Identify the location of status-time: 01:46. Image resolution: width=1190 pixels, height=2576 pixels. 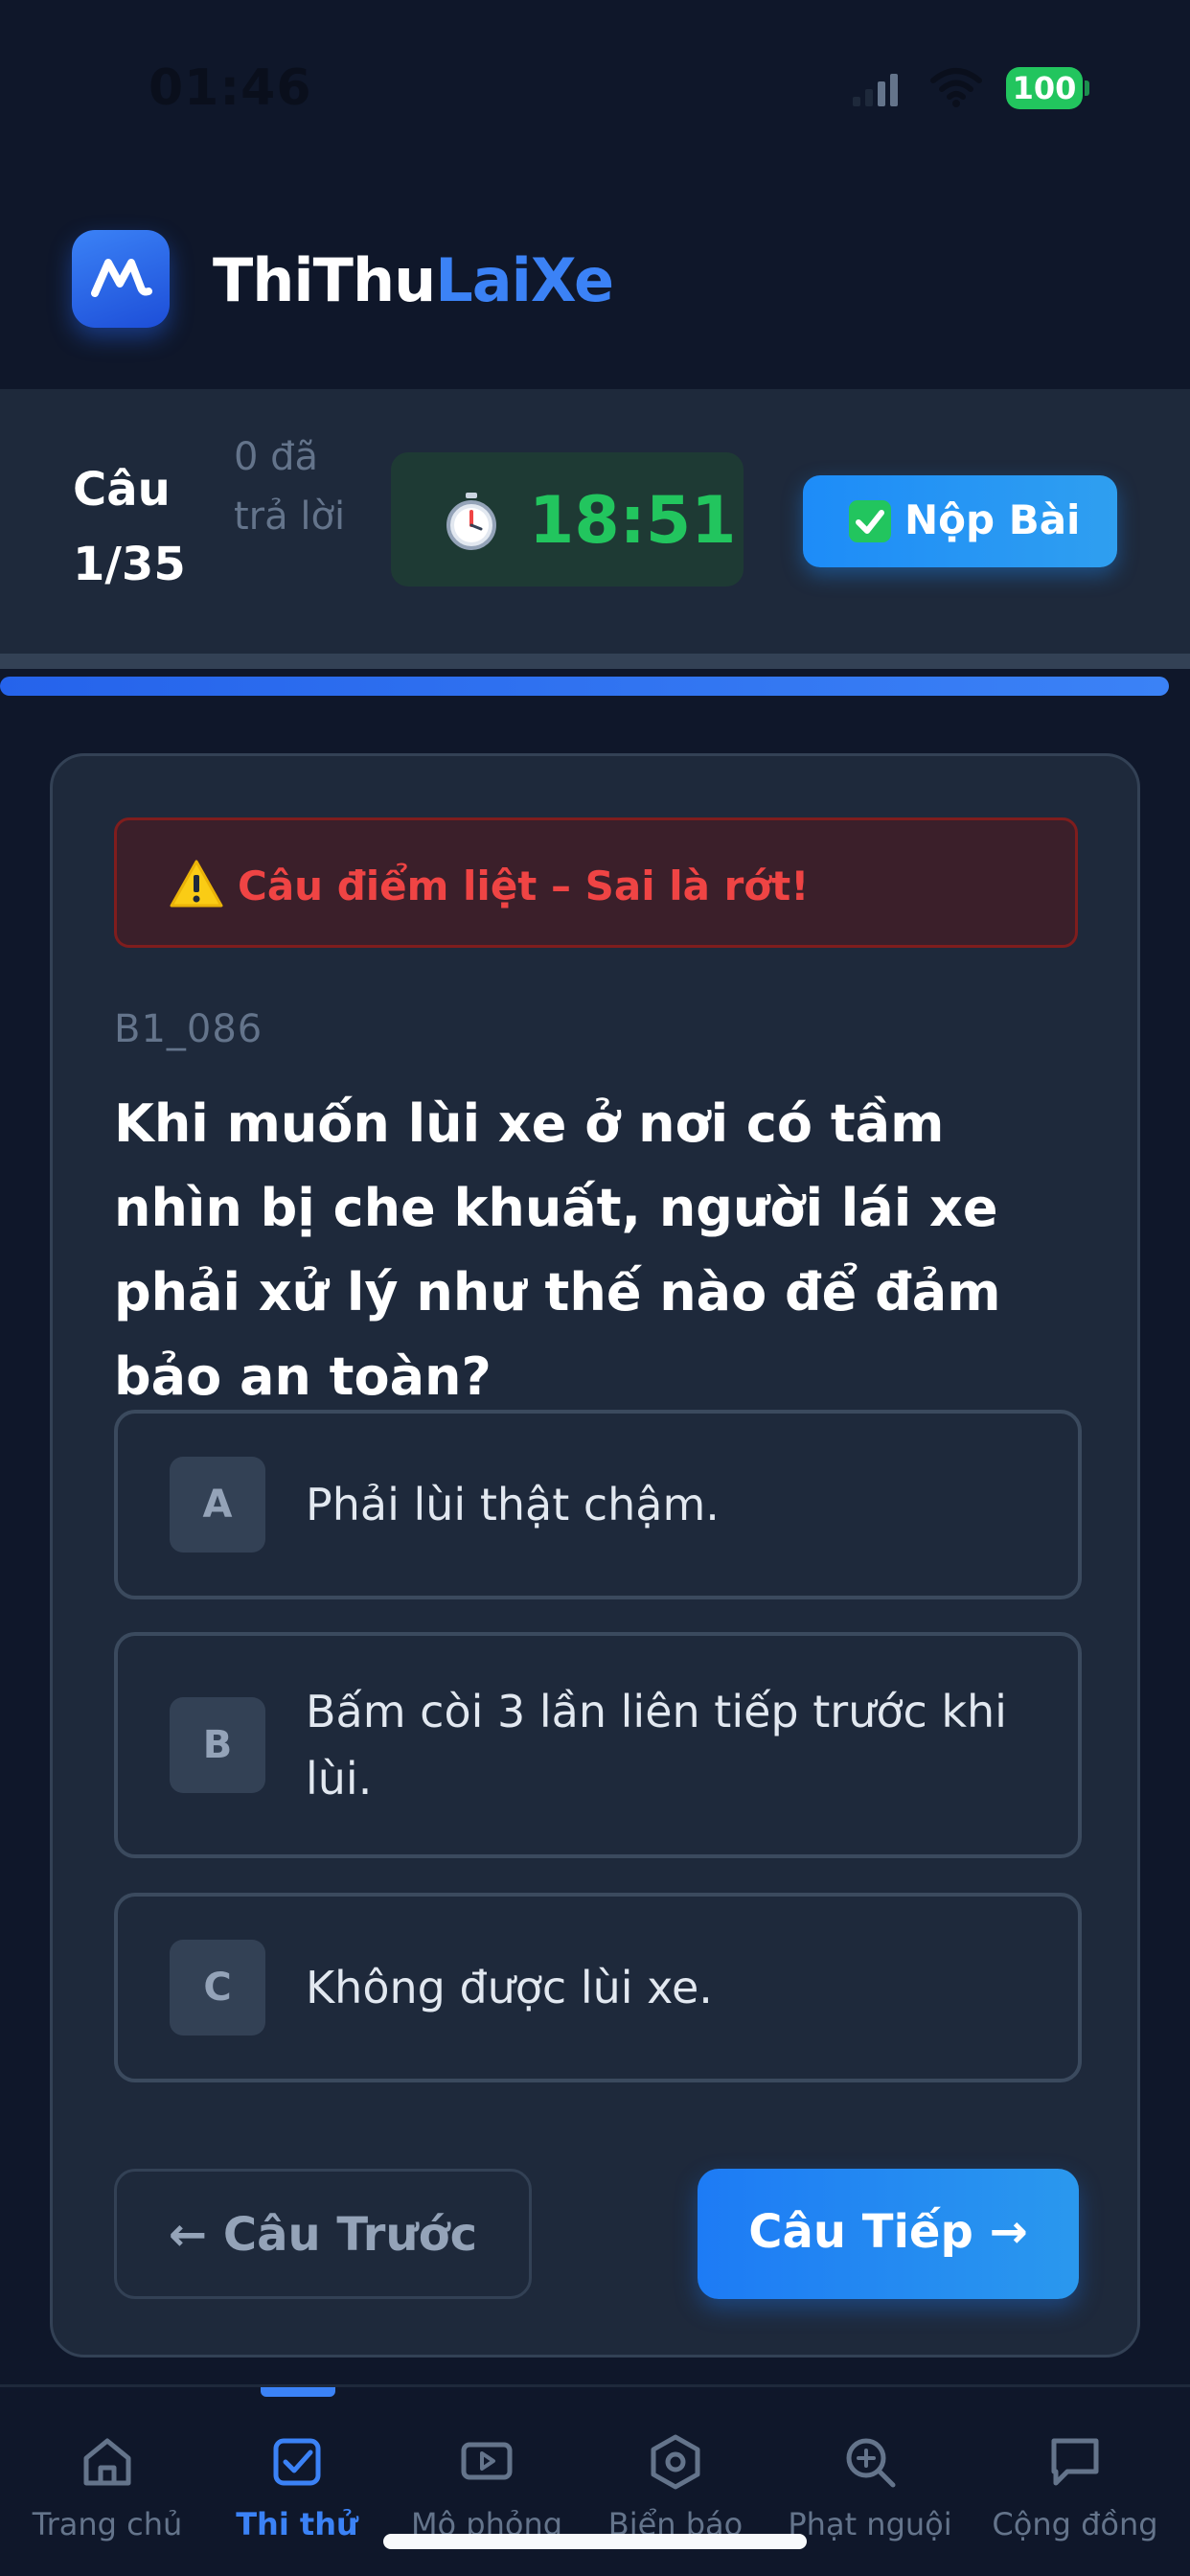
(230, 88).